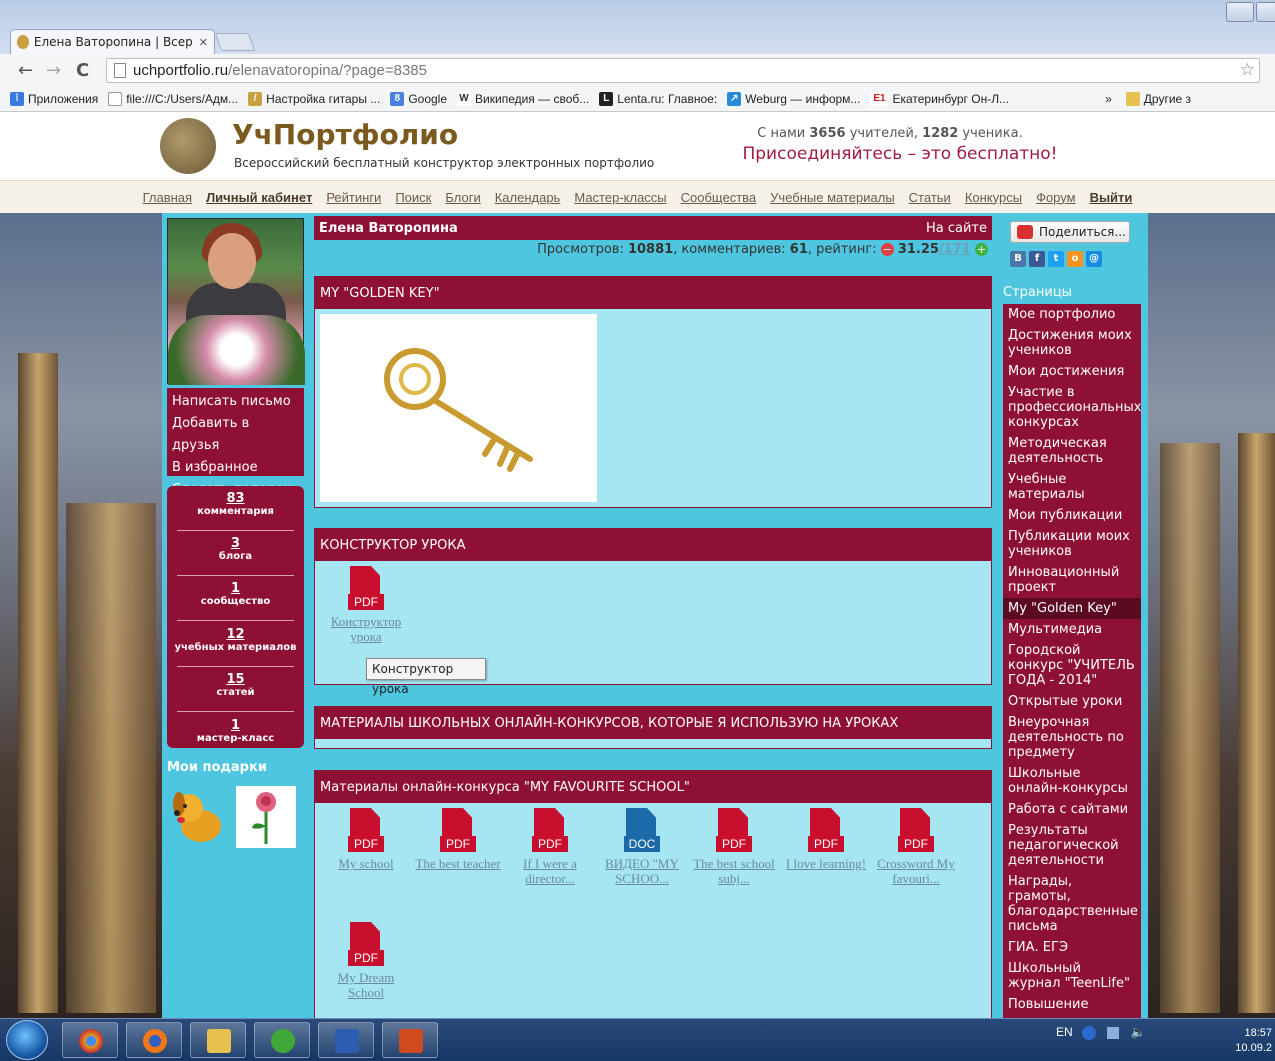 Image resolution: width=1275 pixels, height=1061 pixels. Describe the element at coordinates (955, 249) in the screenshot. I see `rating-total: /171` at that location.